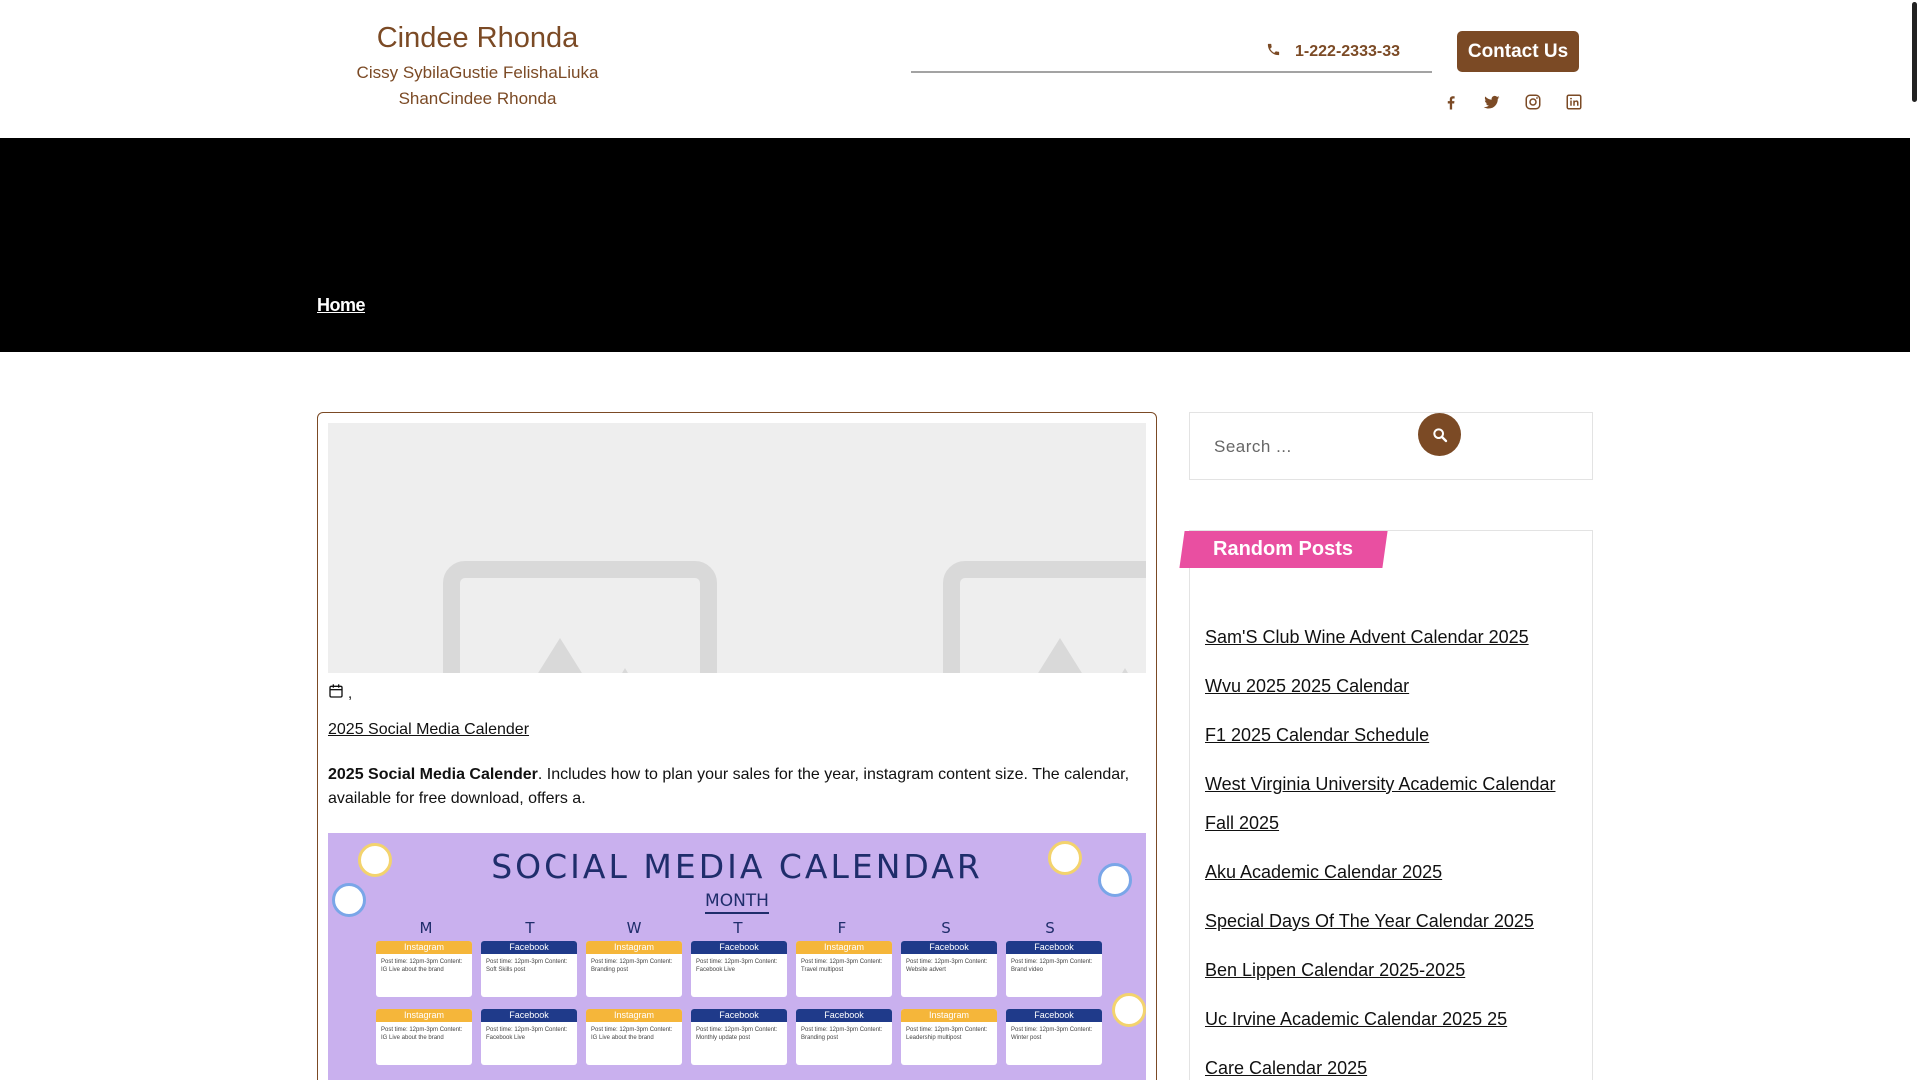 This screenshot has height=1080, width=1920. I want to click on phone-icon, so click(1273, 52).